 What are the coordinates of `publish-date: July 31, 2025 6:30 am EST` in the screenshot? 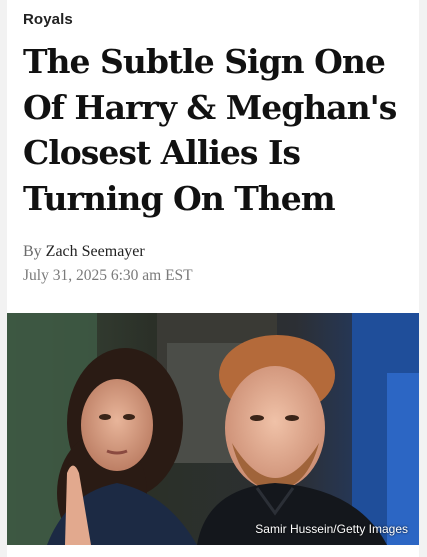 It's located at (108, 275).